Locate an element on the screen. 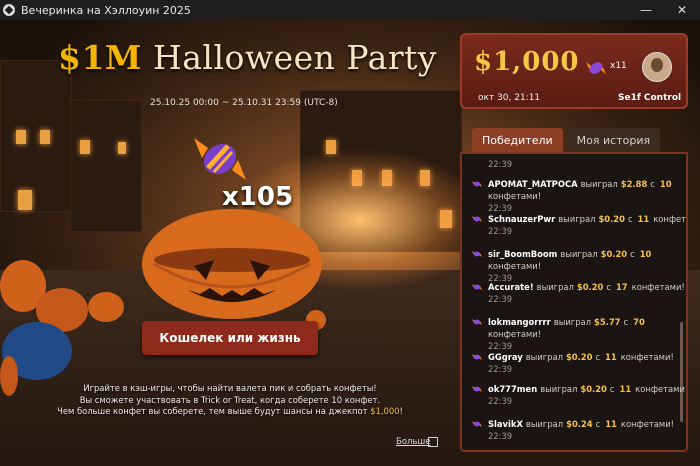  jackpot-candies: x11 is located at coordinates (618, 66).